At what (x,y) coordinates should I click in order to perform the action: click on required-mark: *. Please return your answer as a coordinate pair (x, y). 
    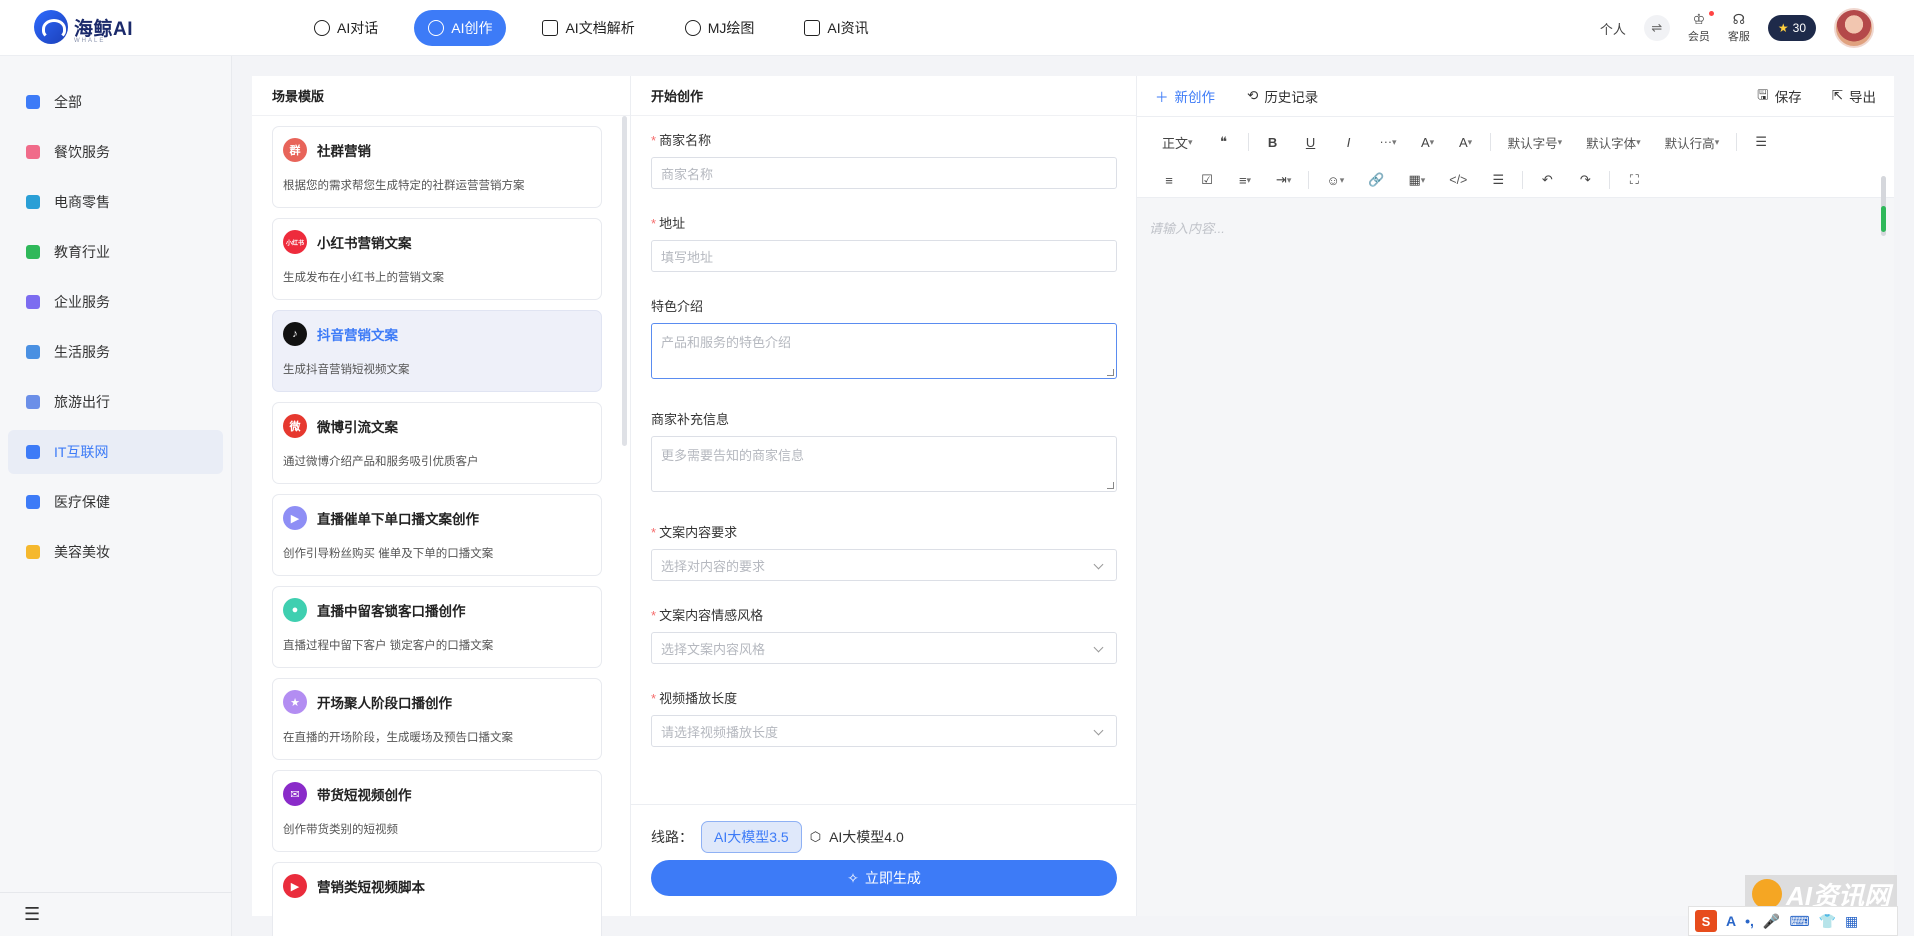
    Looking at the image, I should click on (654, 615).